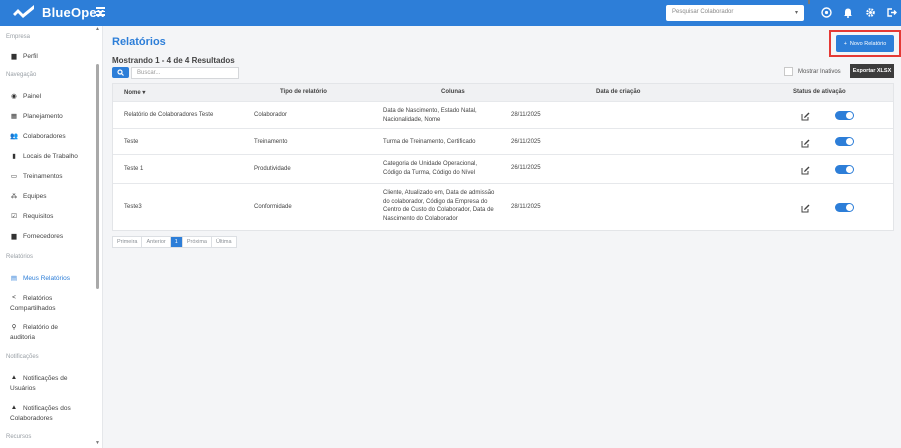  What do you see at coordinates (788, 71) in the screenshot?
I see `show-inactive-checkbox` at bounding box center [788, 71].